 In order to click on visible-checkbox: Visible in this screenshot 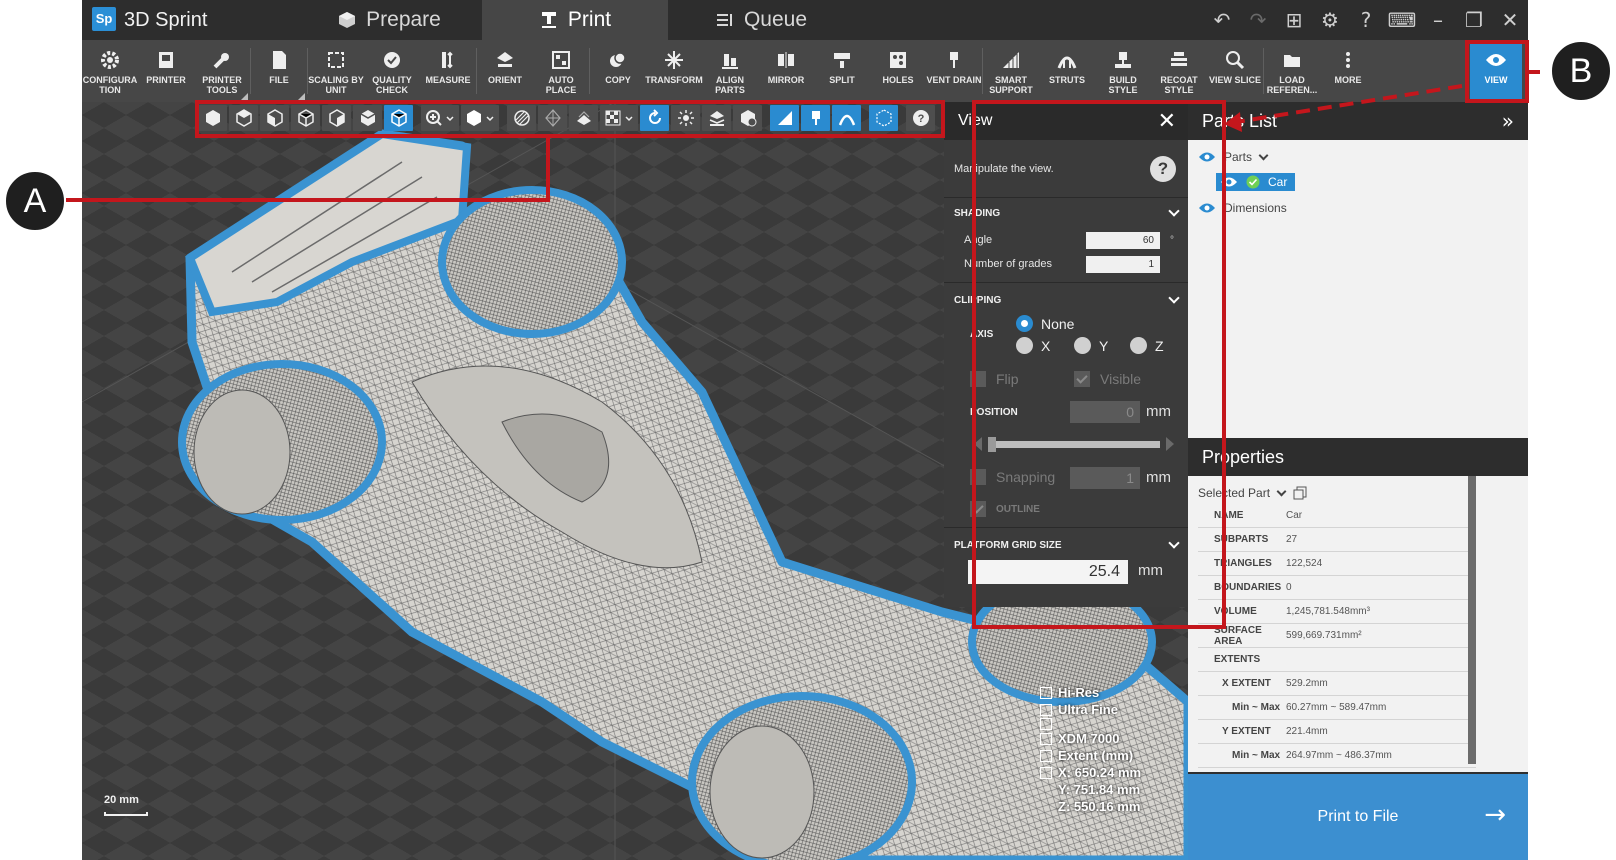, I will do `click(1107, 379)`.